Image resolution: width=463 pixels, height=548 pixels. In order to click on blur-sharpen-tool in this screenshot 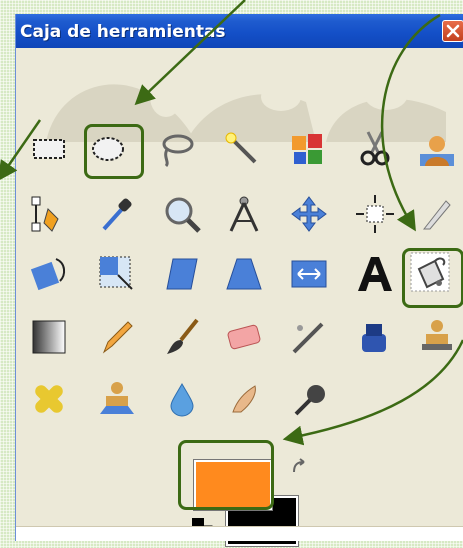, I will do `click(182, 399)`.